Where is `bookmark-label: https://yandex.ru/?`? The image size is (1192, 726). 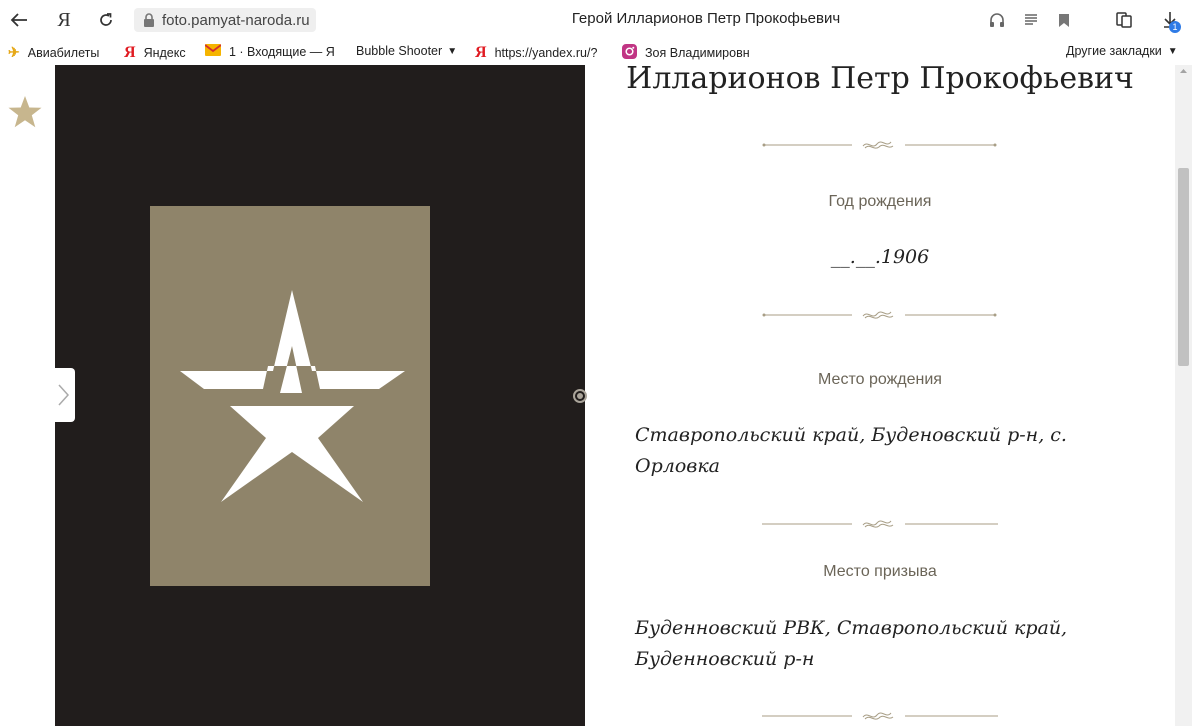 bookmark-label: https://yandex.ru/? is located at coordinates (546, 53).